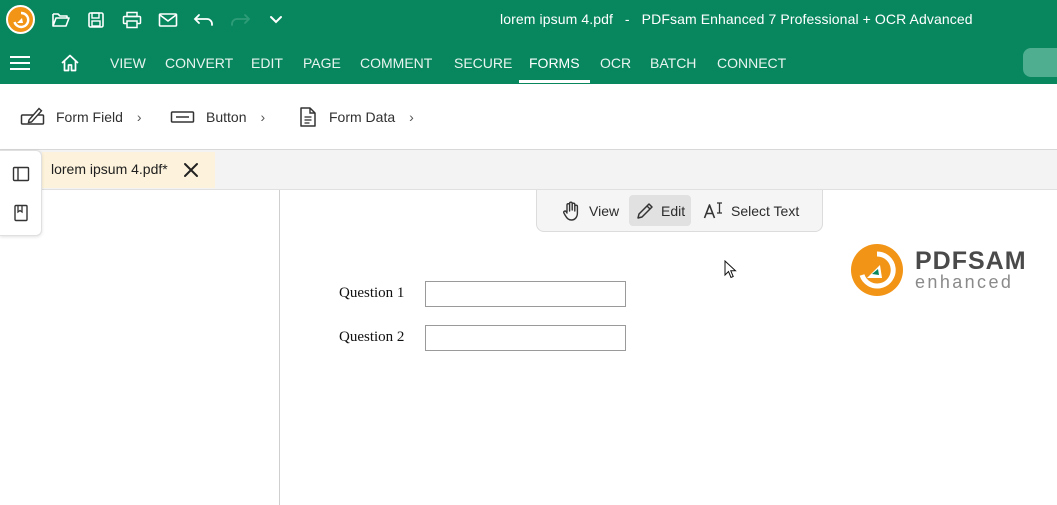  Describe the element at coordinates (1040, 62) in the screenshot. I see `search-box` at that location.